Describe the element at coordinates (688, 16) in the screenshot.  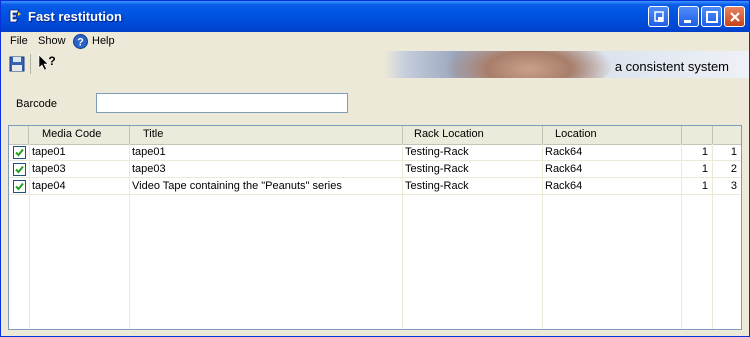
I see `minimize-button` at that location.